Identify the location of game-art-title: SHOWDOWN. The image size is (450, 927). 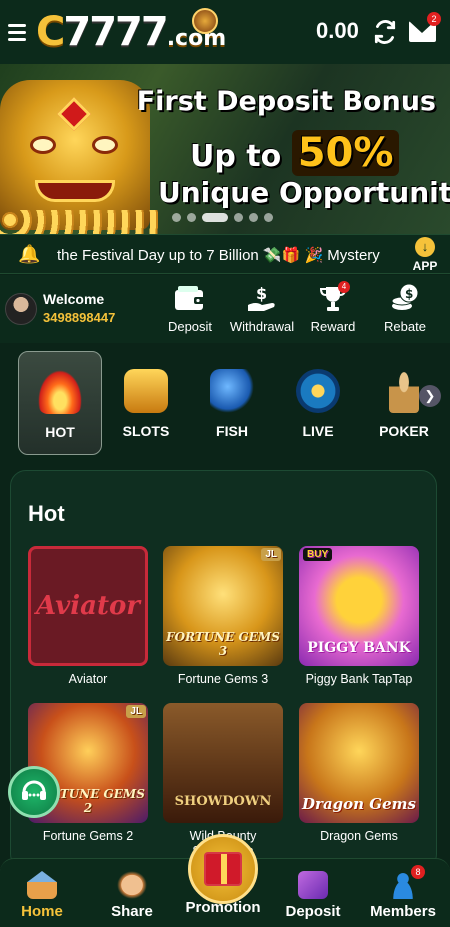
(223, 801).